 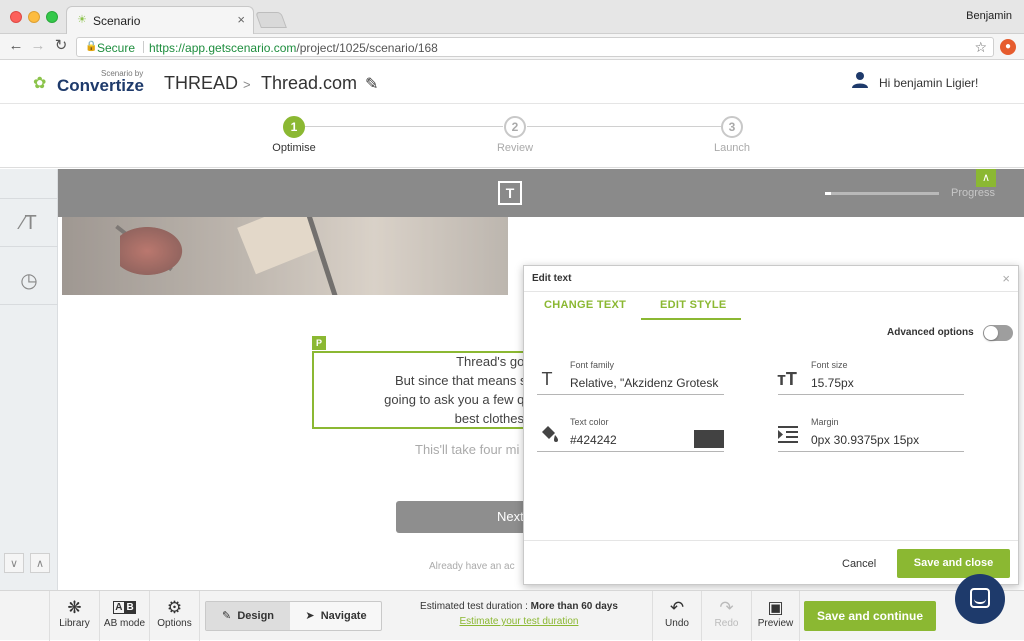 I want to click on panel-title: Edit text, so click(x=552, y=278).